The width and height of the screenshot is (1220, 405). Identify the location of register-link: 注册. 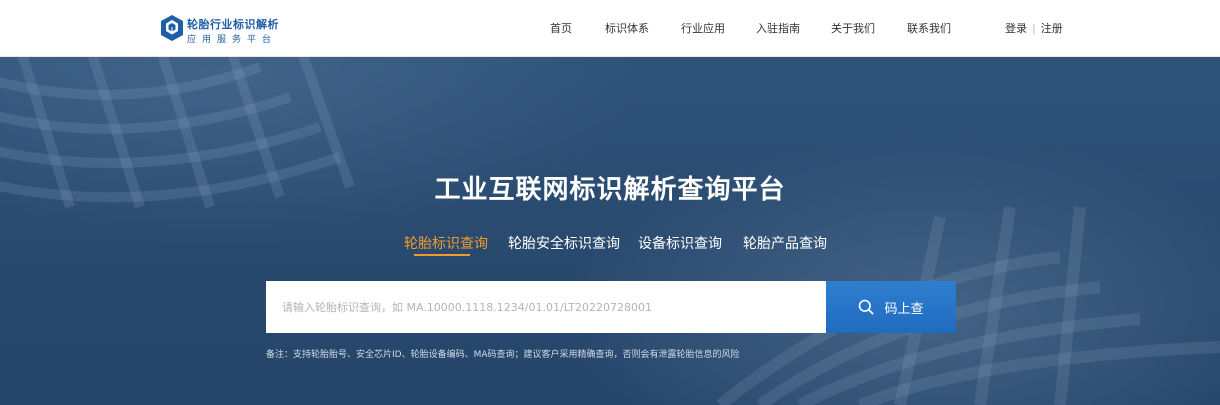
(1052, 28).